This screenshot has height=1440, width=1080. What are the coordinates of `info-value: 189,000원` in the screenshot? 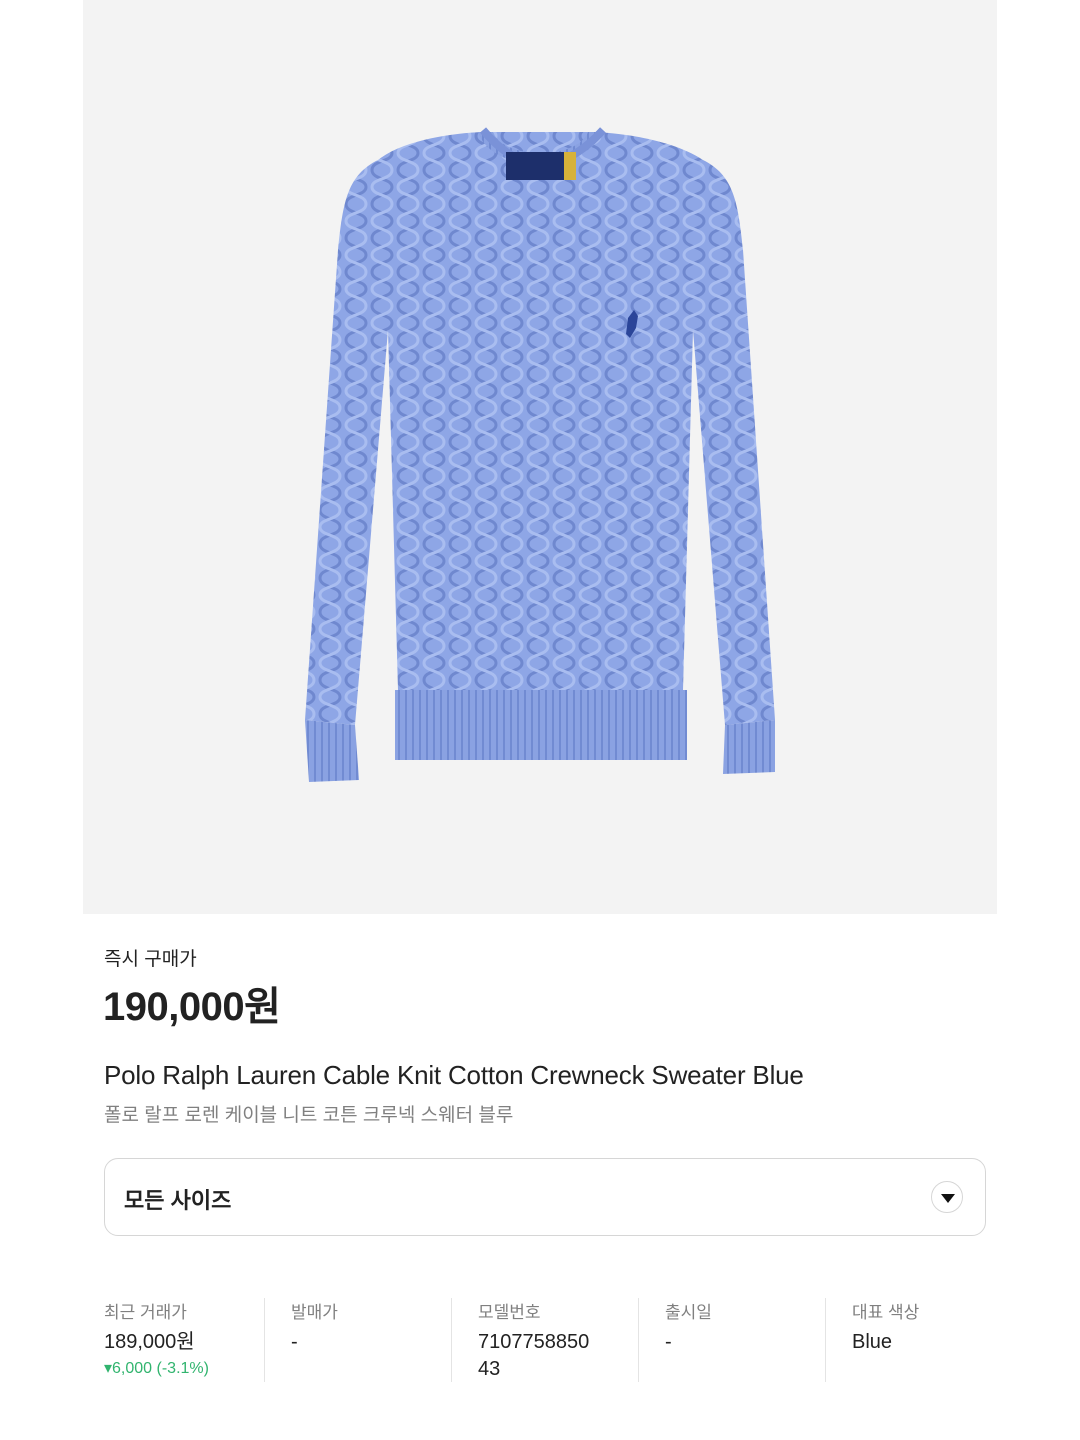 It's located at (149, 1342).